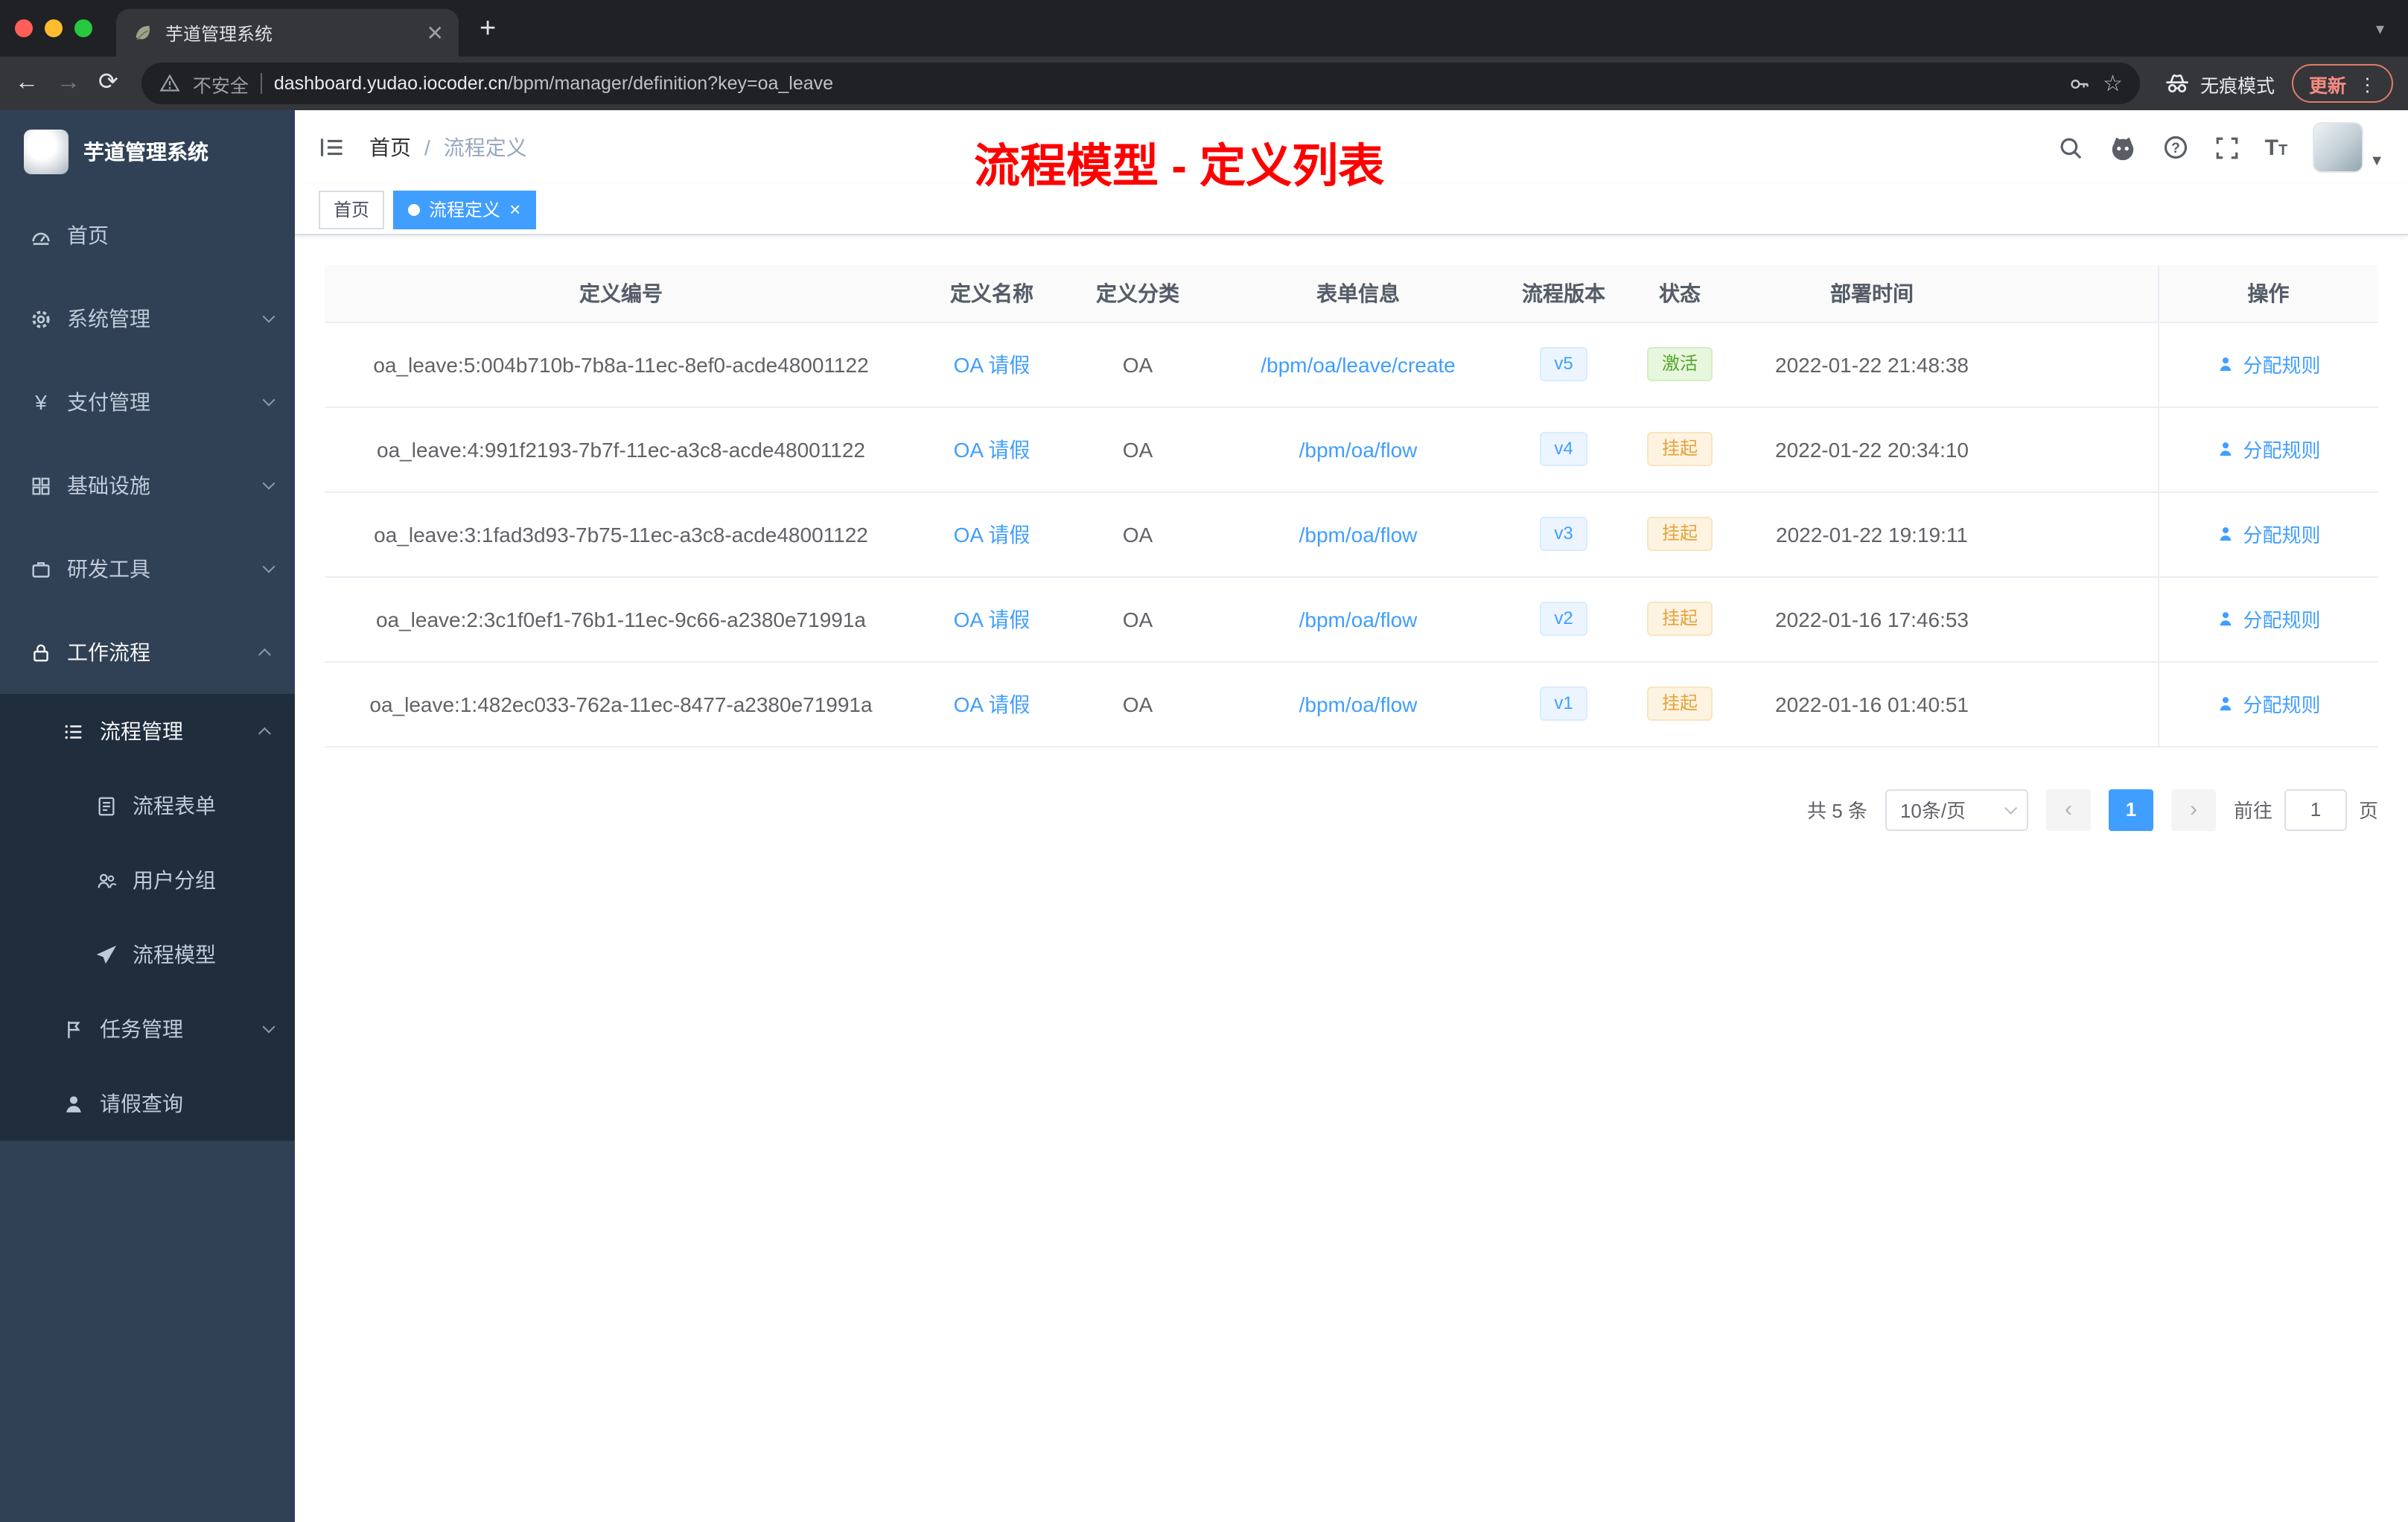 This screenshot has height=1522, width=2408. I want to click on tag-home: 首页, so click(352, 209).